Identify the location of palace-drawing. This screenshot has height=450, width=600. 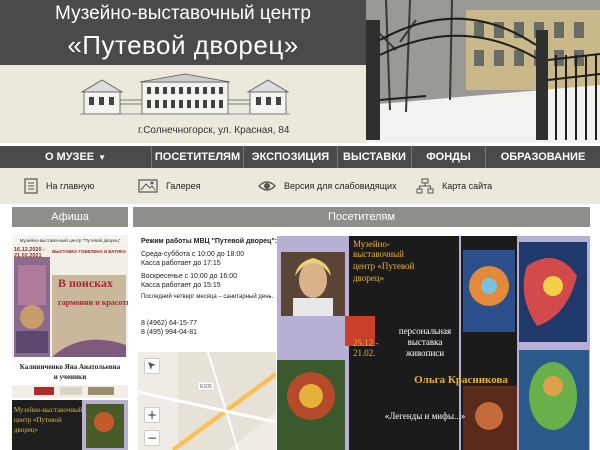
(185, 94).